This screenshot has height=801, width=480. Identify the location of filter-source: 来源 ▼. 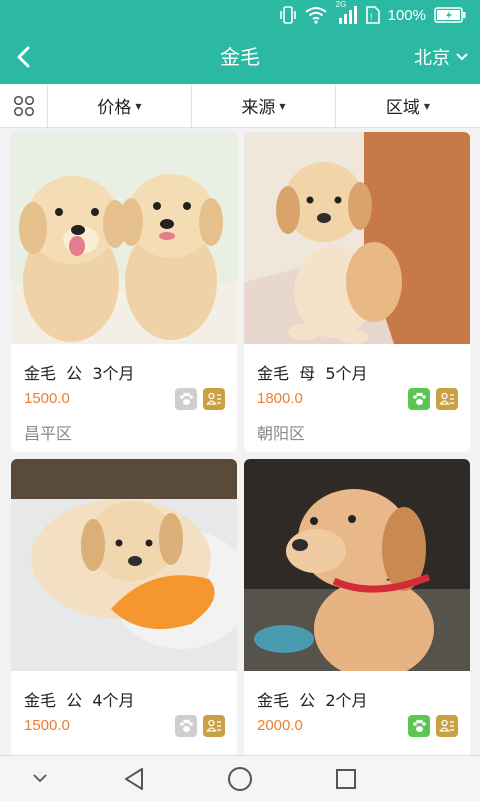
(264, 105).